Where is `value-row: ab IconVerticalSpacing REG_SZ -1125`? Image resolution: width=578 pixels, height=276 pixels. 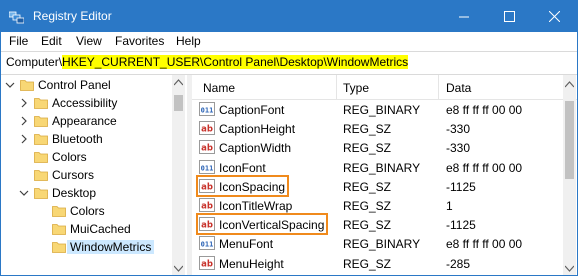 value-row: ab IconVerticalSpacing REG_SZ -1125 is located at coordinates (384, 224).